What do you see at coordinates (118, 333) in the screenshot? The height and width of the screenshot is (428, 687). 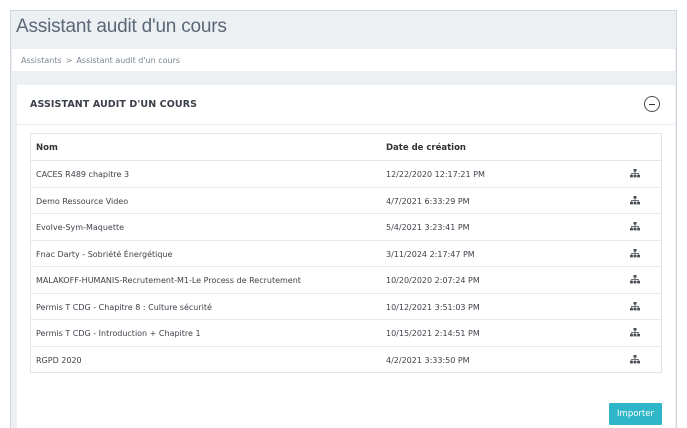 I see `course-name: Permis T CDG - Introduction + Chapitre 1` at bounding box center [118, 333].